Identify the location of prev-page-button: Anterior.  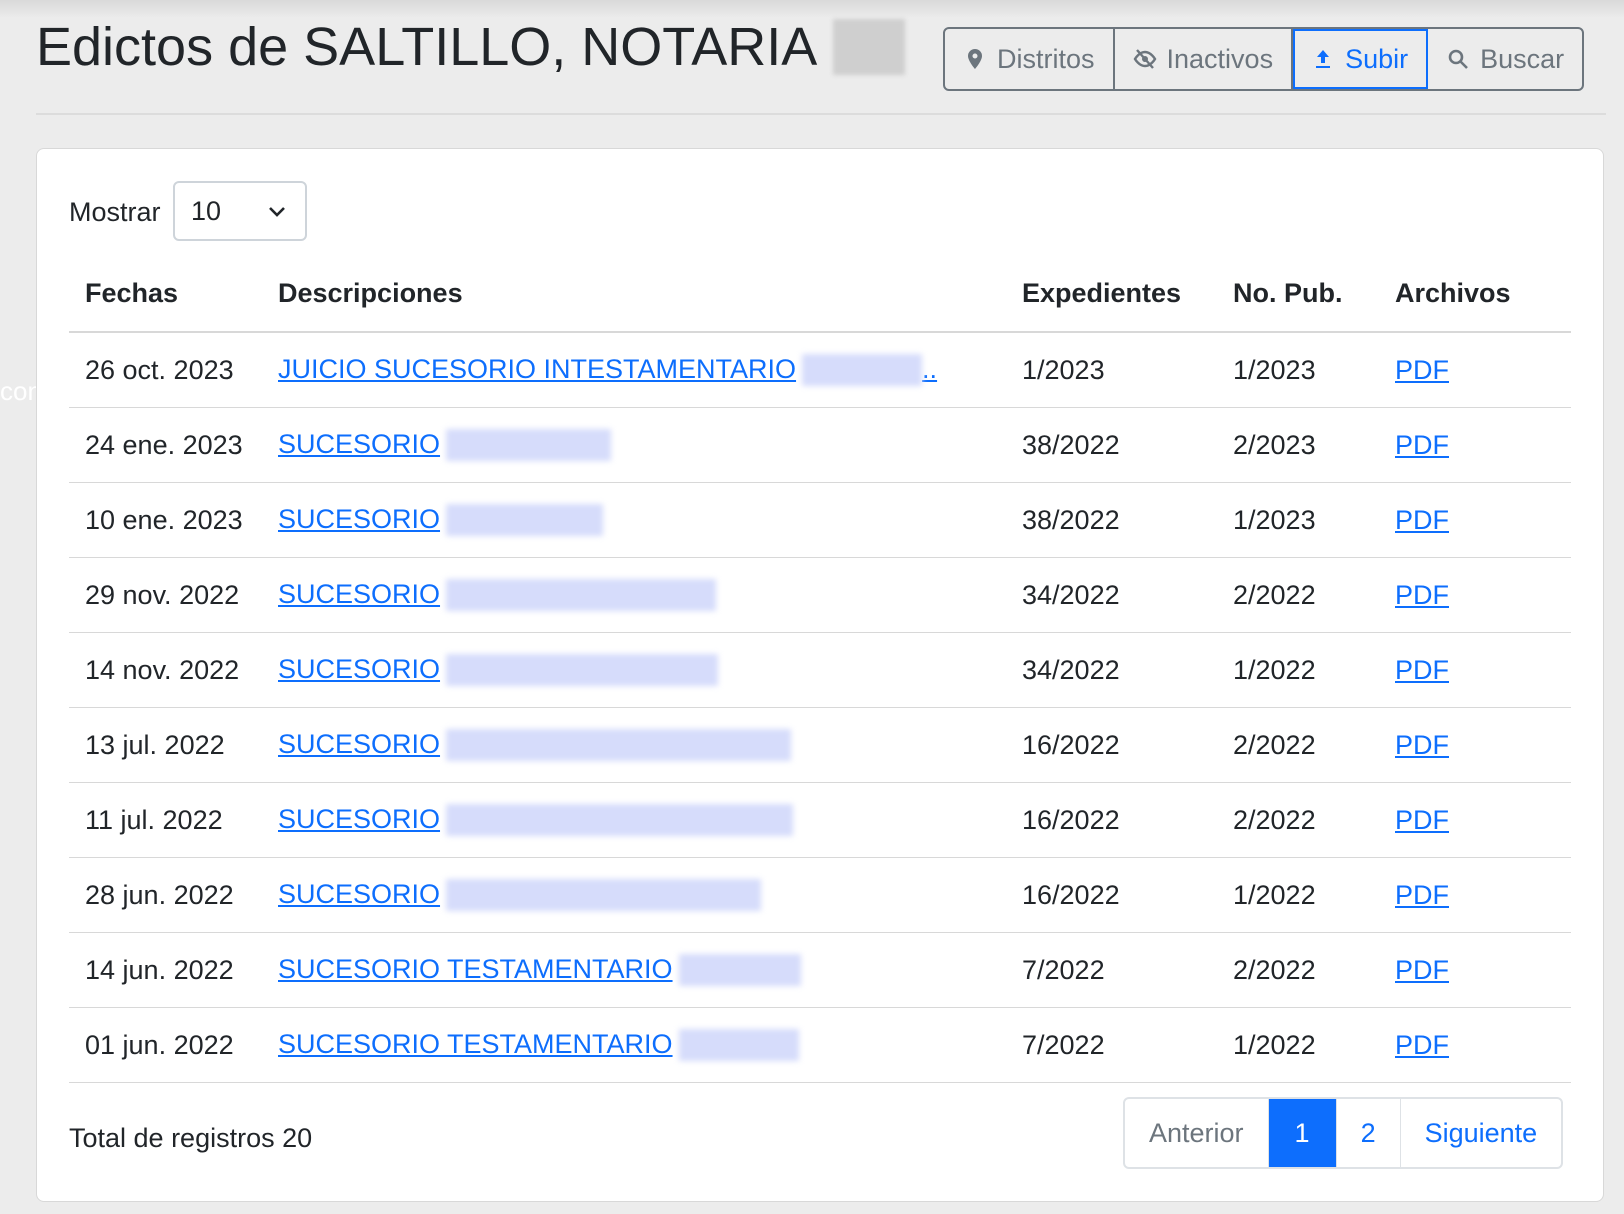
(1197, 1133).